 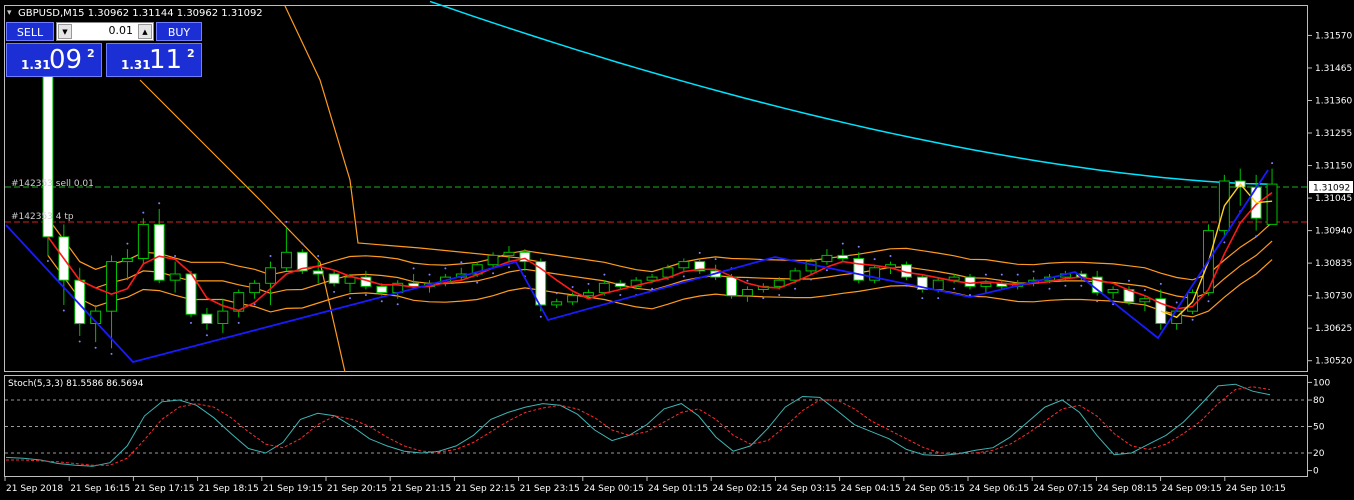 I want to click on price-axis-label: 1.31570, so click(x=1333, y=36).